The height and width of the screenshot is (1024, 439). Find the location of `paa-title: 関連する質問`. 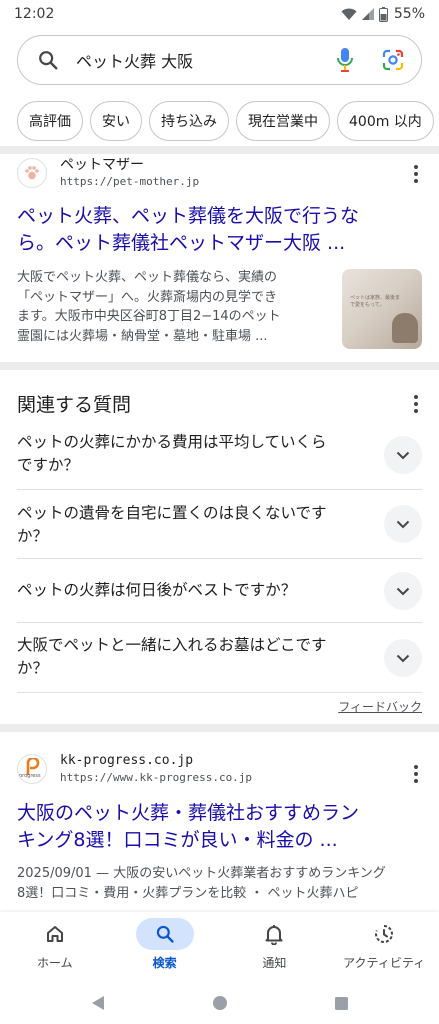

paa-title: 関連する質問 is located at coordinates (74, 405).